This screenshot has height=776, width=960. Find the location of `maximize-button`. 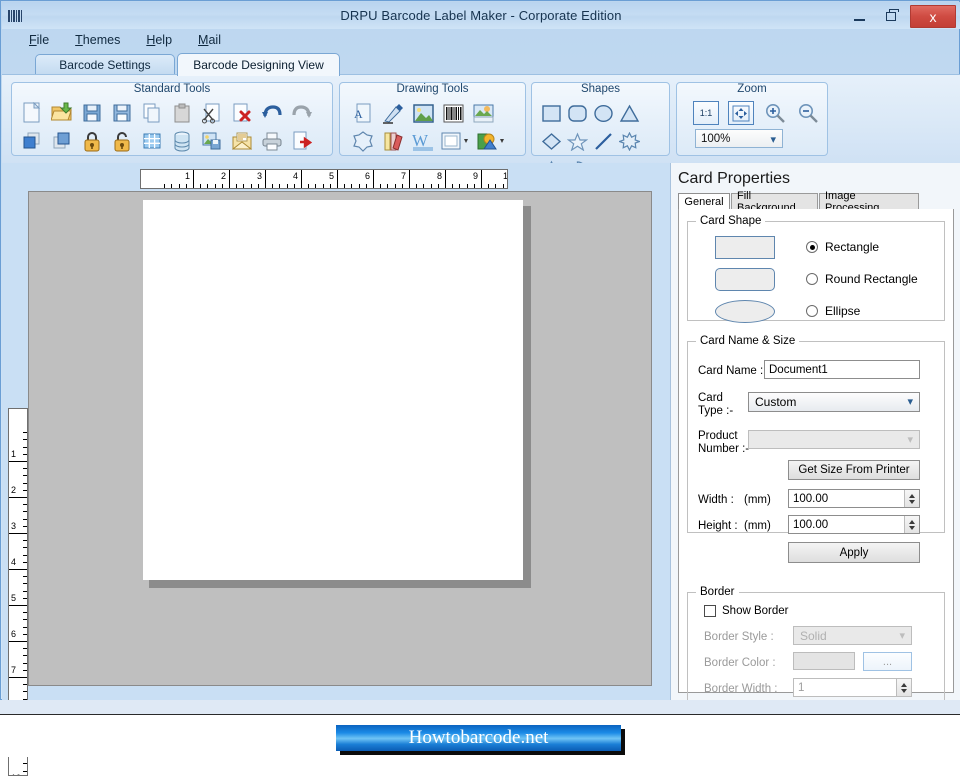

maximize-button is located at coordinates (891, 16).